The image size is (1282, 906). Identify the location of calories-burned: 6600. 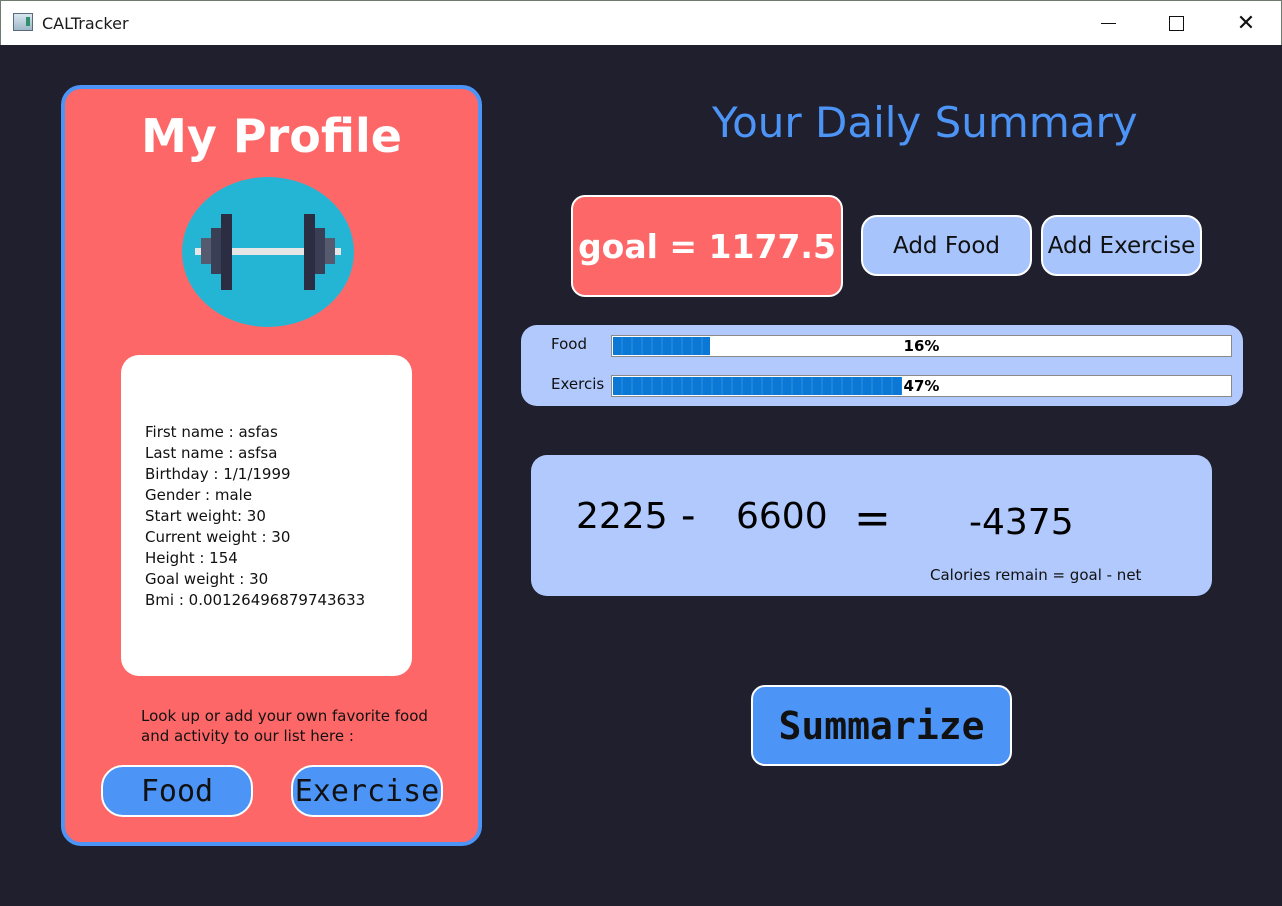
(782, 516).